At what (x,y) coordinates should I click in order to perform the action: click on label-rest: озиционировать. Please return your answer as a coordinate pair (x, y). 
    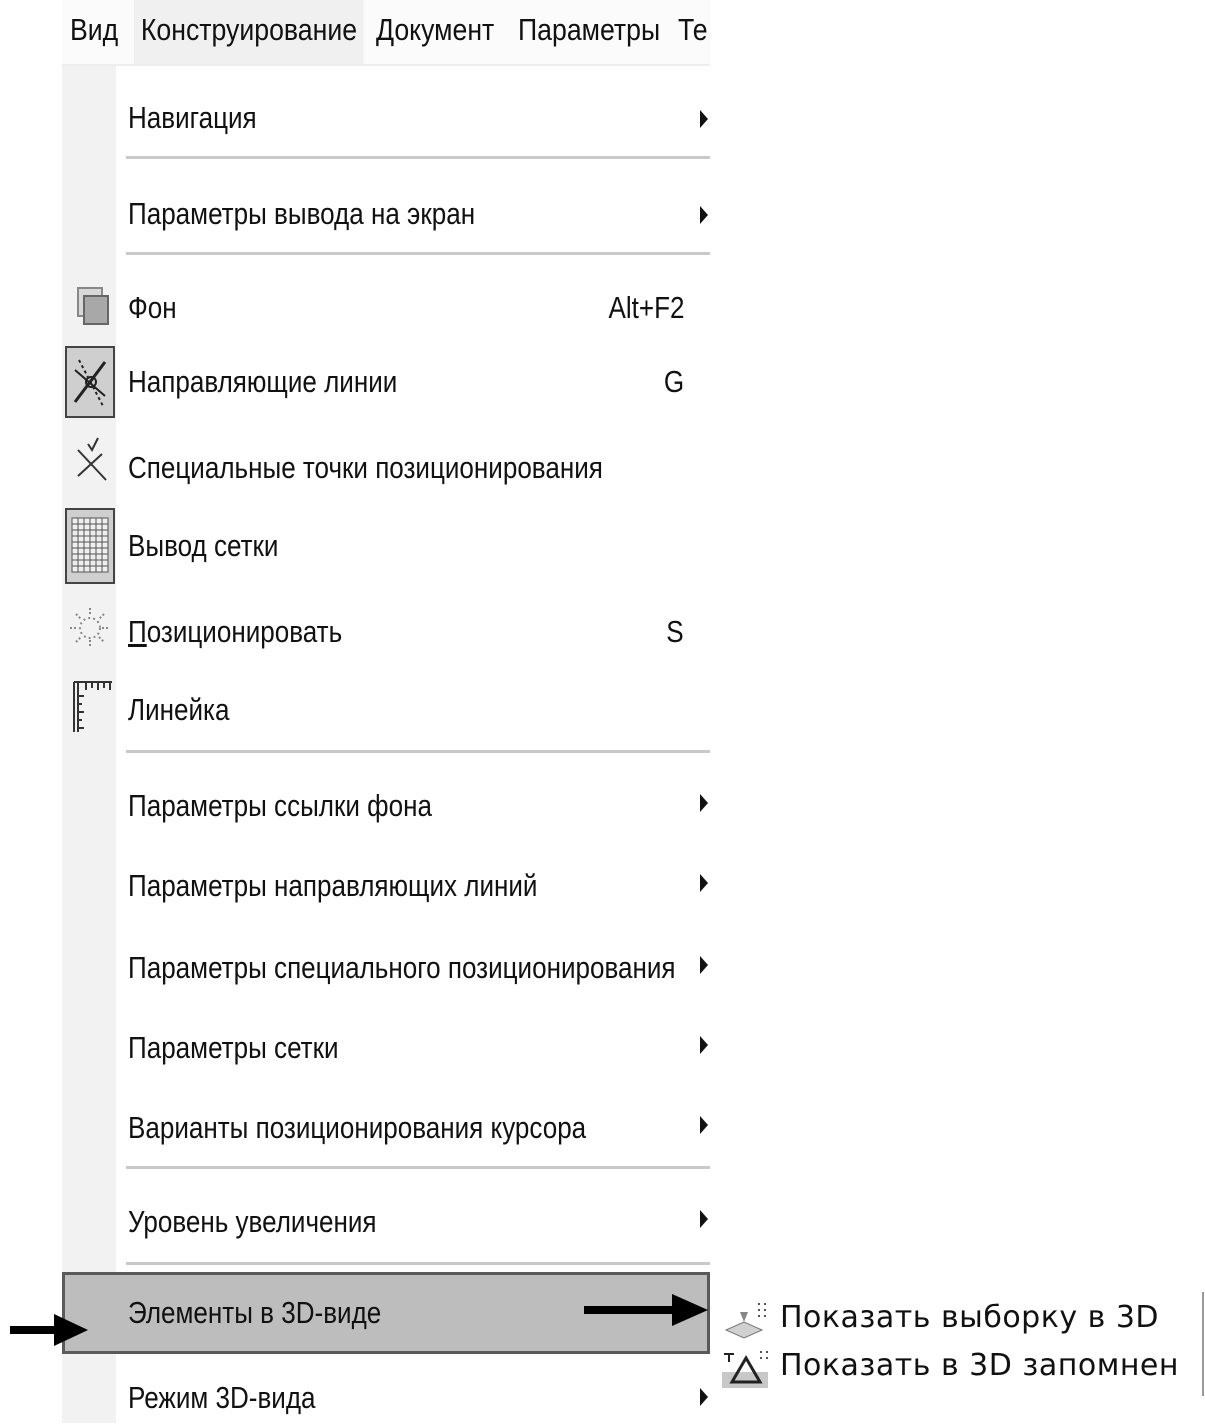
    Looking at the image, I should click on (244, 631).